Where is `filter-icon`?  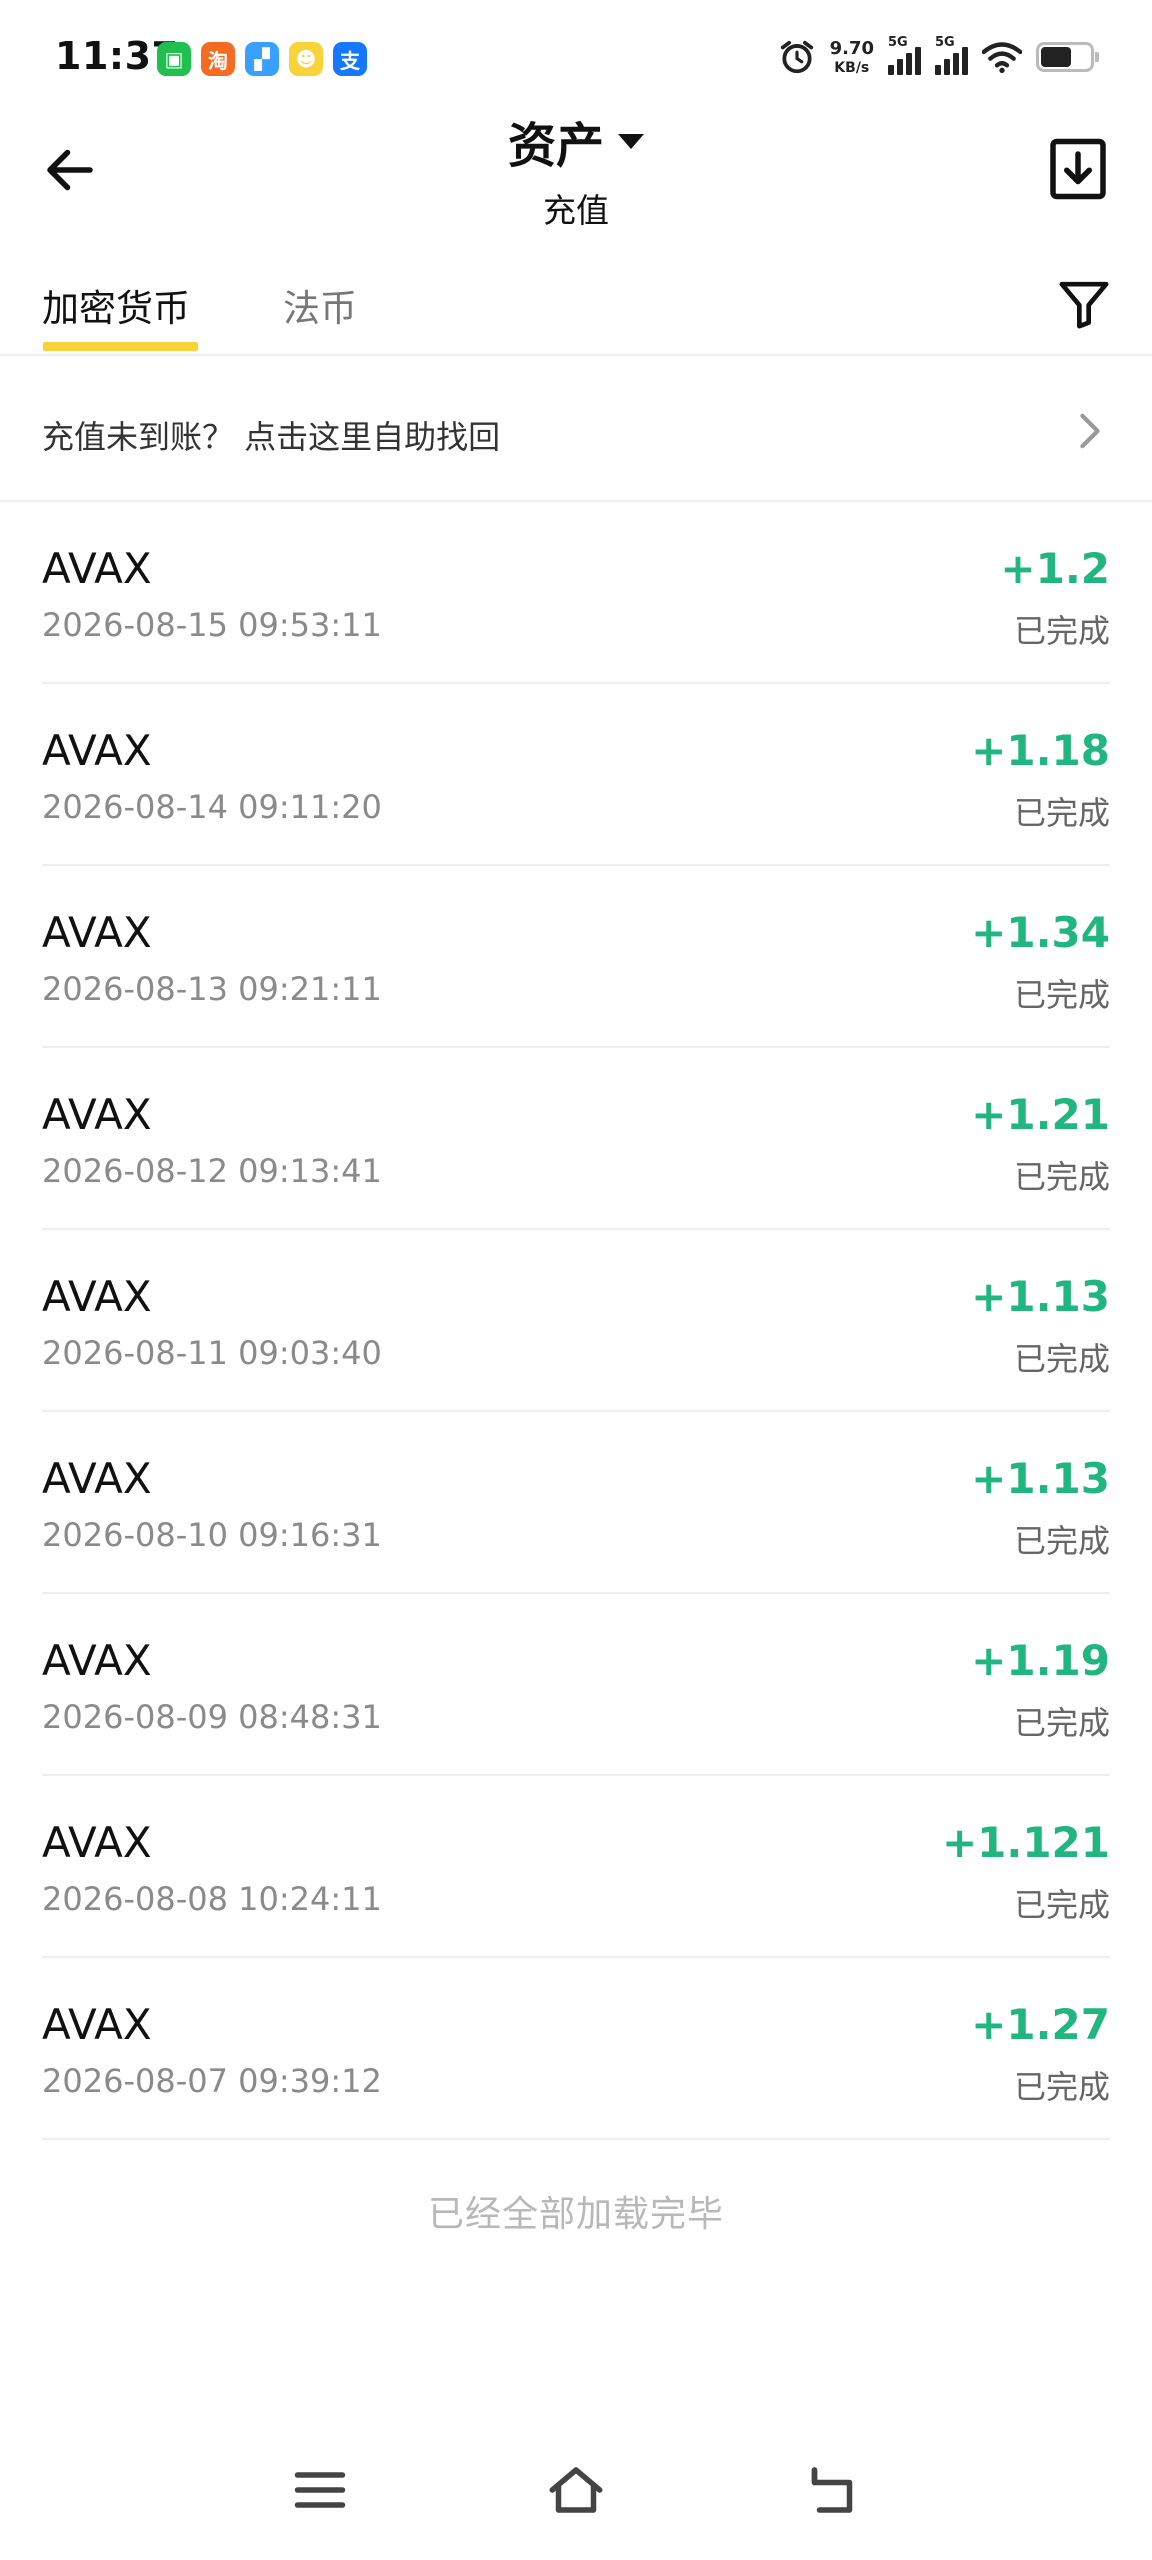 filter-icon is located at coordinates (1084, 304).